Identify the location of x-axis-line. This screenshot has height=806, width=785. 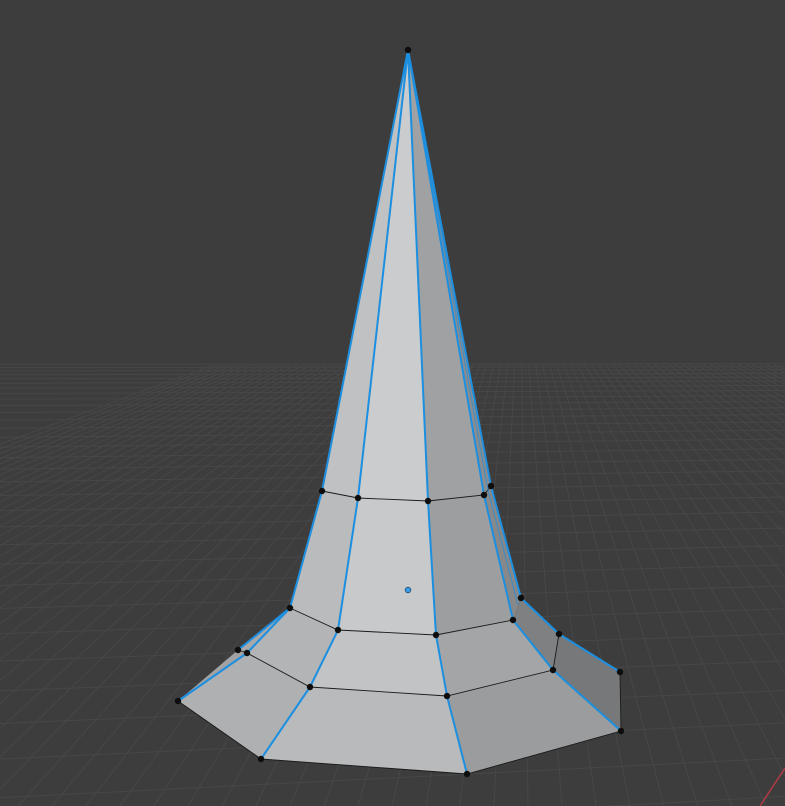
(772, 786).